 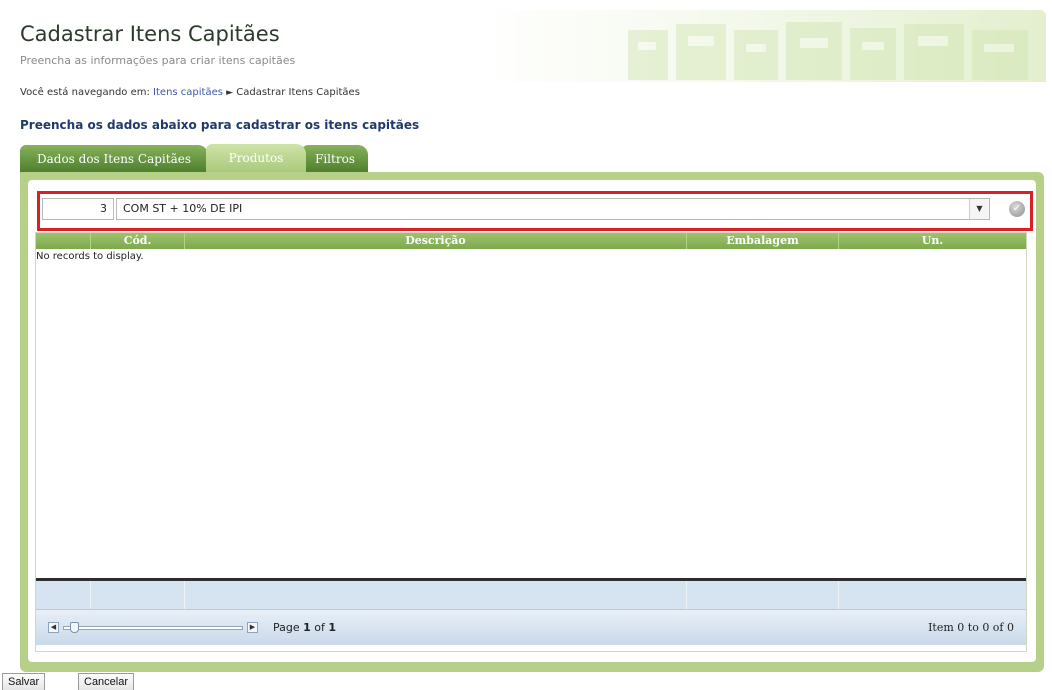 I want to click on logo-watermark, so click(x=828, y=51).